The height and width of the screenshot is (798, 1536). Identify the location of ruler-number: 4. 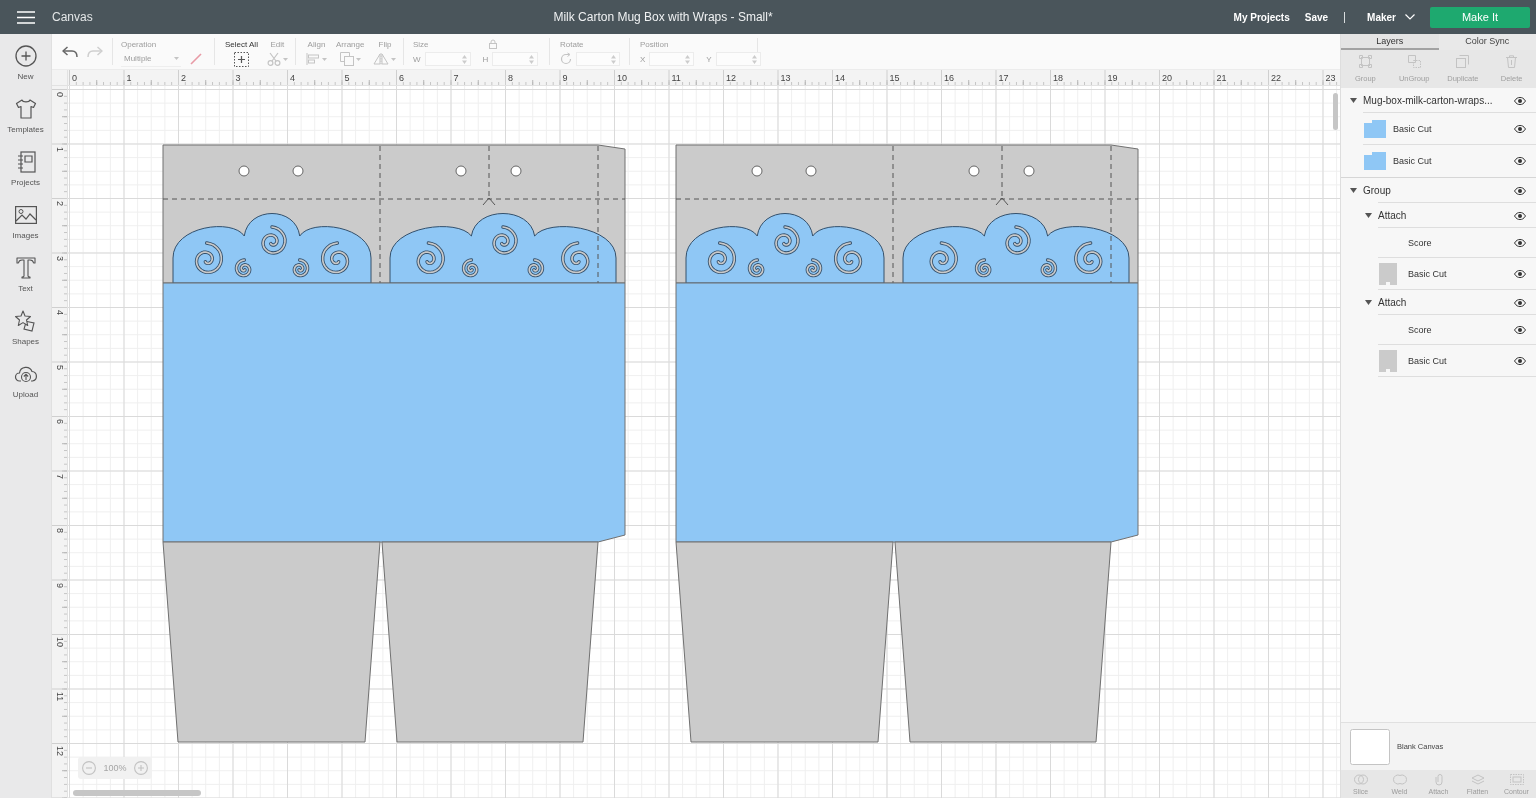
(60, 312).